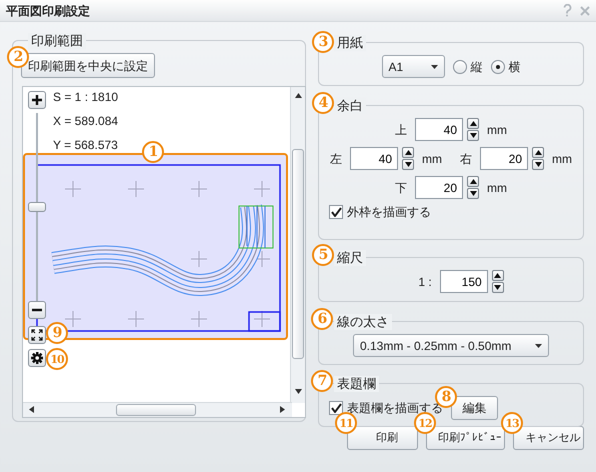 The width and height of the screenshot is (596, 472). What do you see at coordinates (350, 106) in the screenshot?
I see `group-title: 余白` at bounding box center [350, 106].